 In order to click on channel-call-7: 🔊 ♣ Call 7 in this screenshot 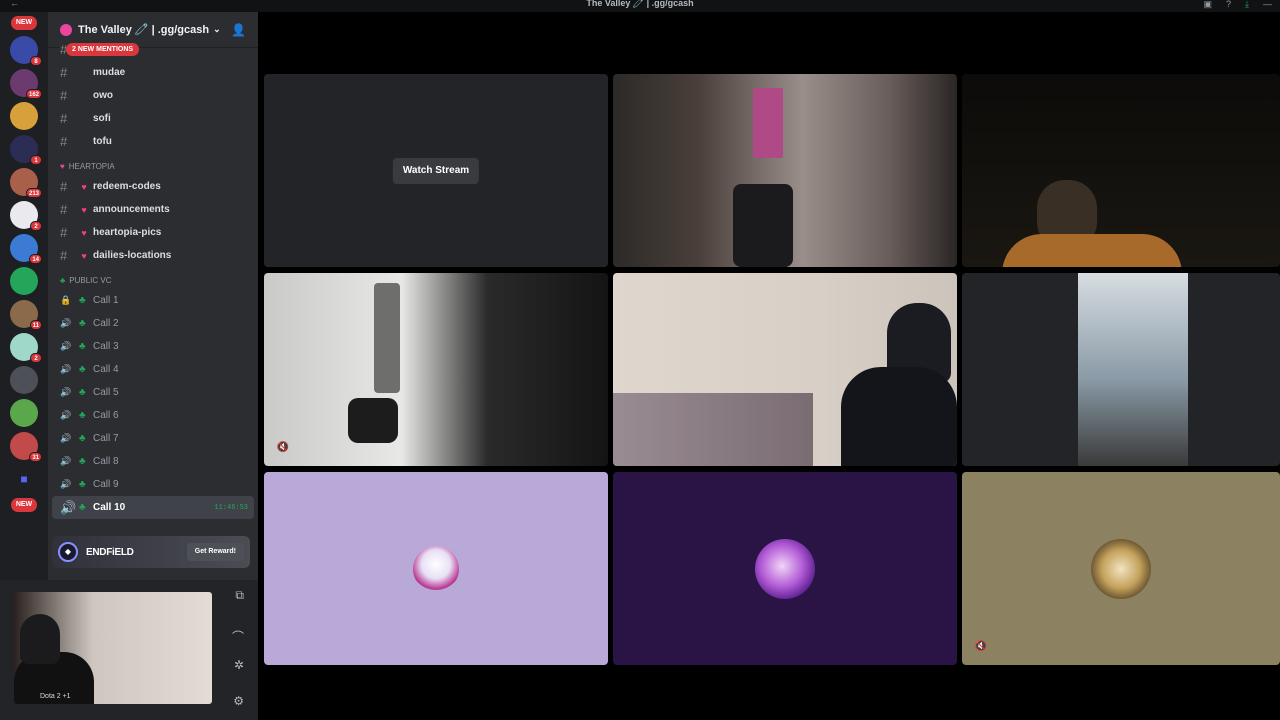, I will do `click(153, 438)`.